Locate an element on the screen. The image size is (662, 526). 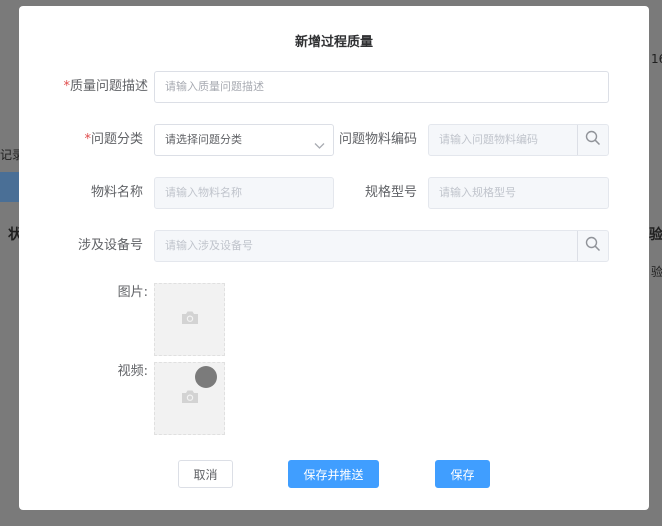
spec-model-label: 规格型号 is located at coordinates (390, 192).